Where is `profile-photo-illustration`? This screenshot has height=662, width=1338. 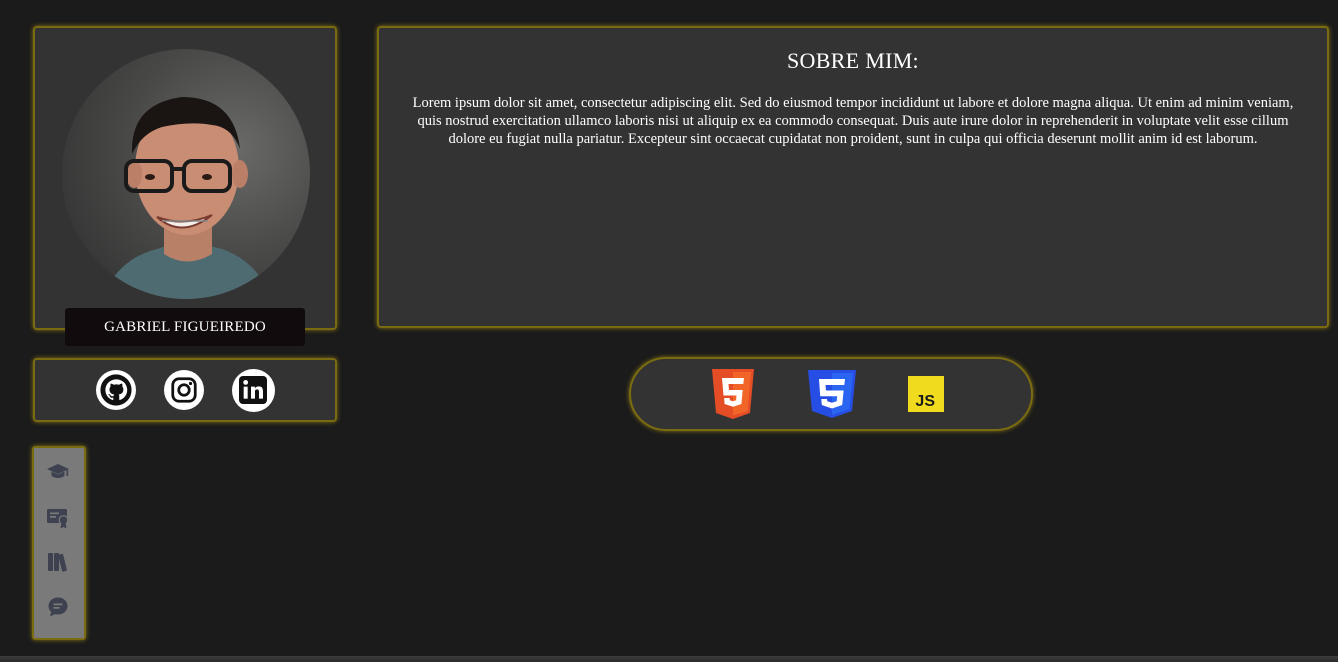
profile-photo-illustration is located at coordinates (187, 198).